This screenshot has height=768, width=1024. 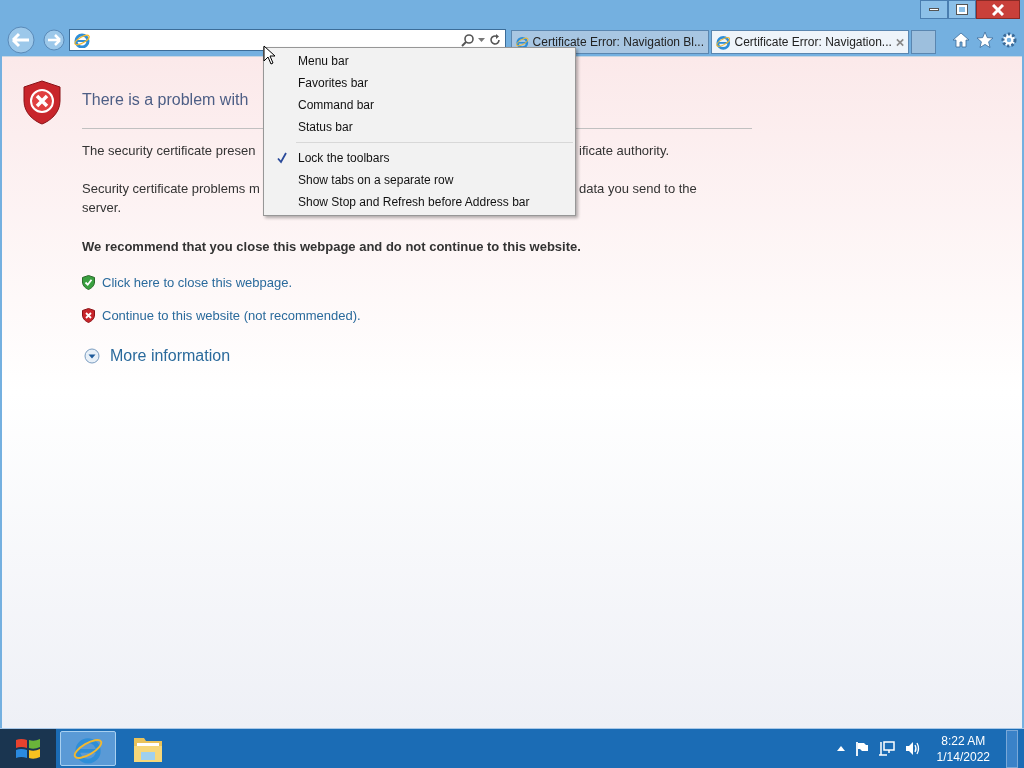 What do you see at coordinates (912, 748) in the screenshot?
I see `speaker-icon` at bounding box center [912, 748].